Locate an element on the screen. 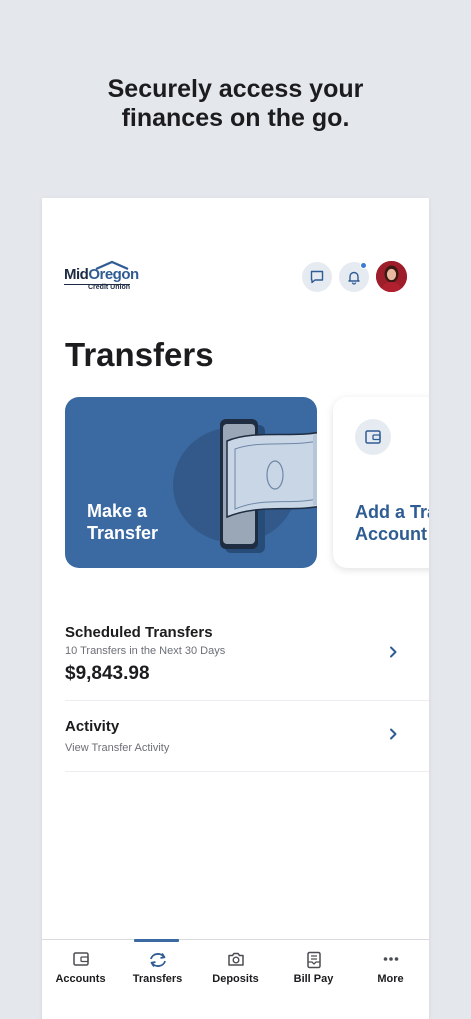  bell-icon is located at coordinates (354, 278).